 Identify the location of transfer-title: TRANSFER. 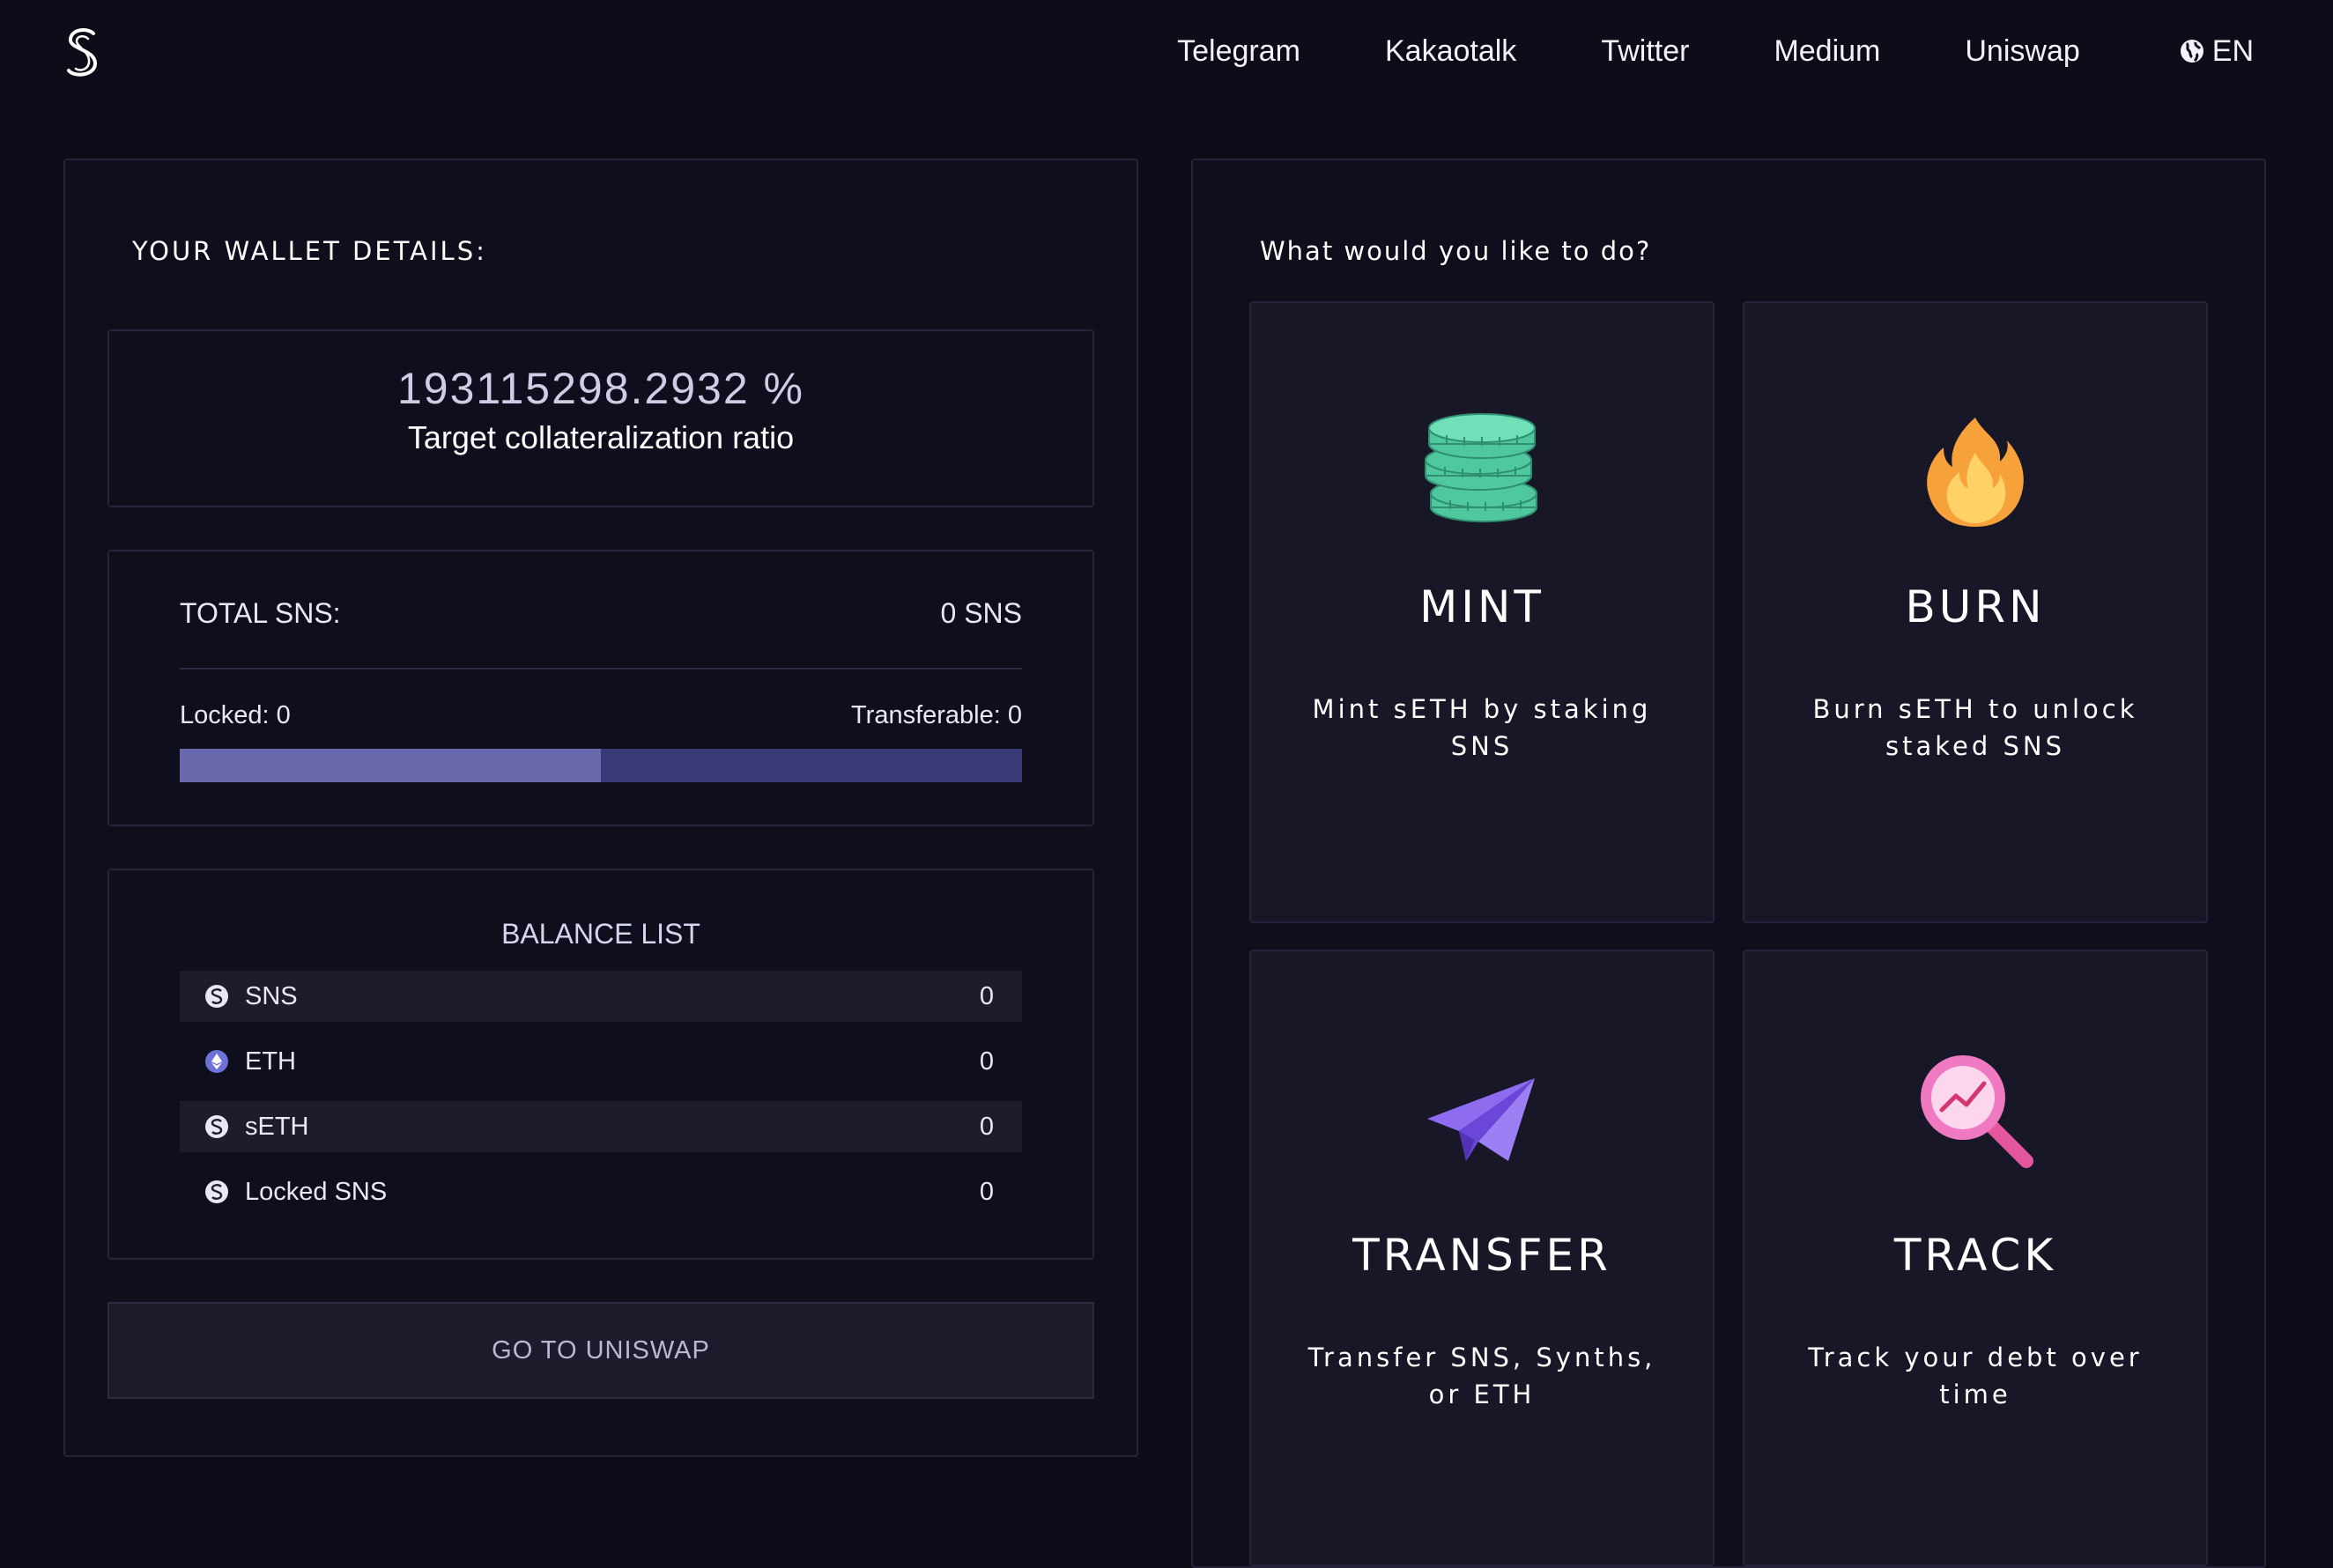
(1481, 1255).